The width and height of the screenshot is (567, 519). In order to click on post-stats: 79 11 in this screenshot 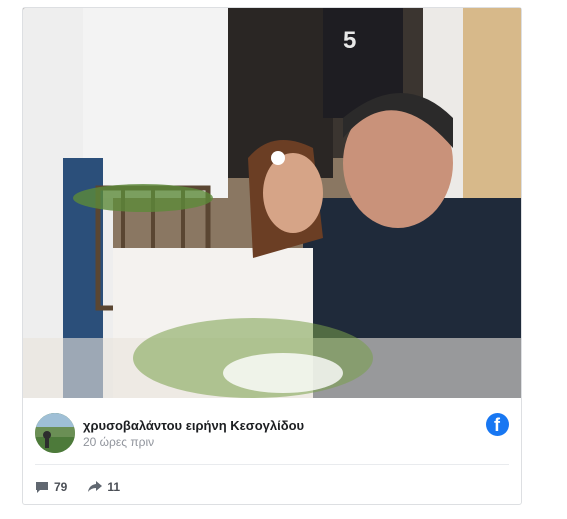, I will do `click(87, 487)`.